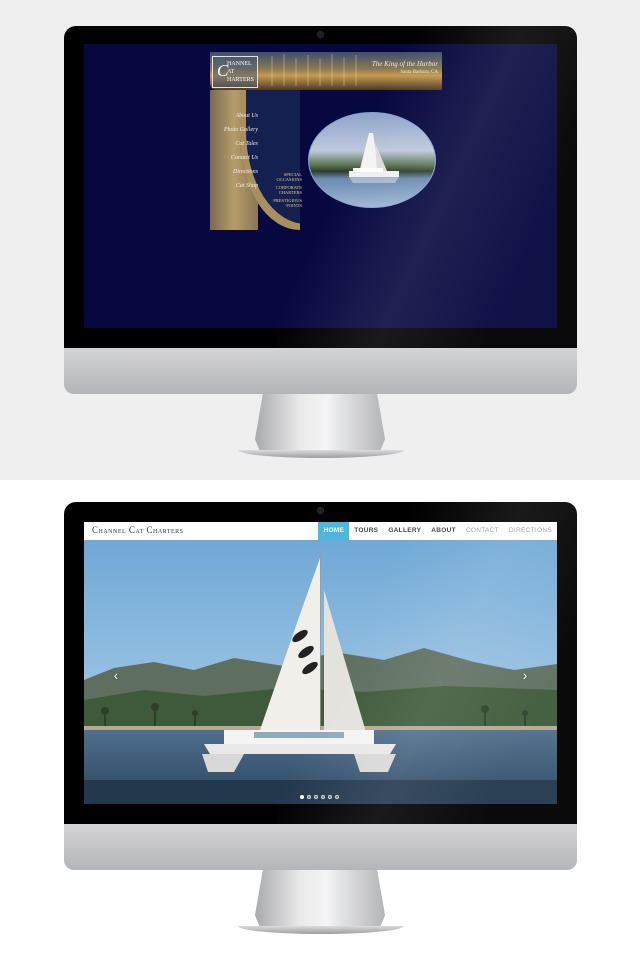  Describe the element at coordinates (284, 203) in the screenshot. I see `old-link-prestigious-points: Prestigious Points` at that location.